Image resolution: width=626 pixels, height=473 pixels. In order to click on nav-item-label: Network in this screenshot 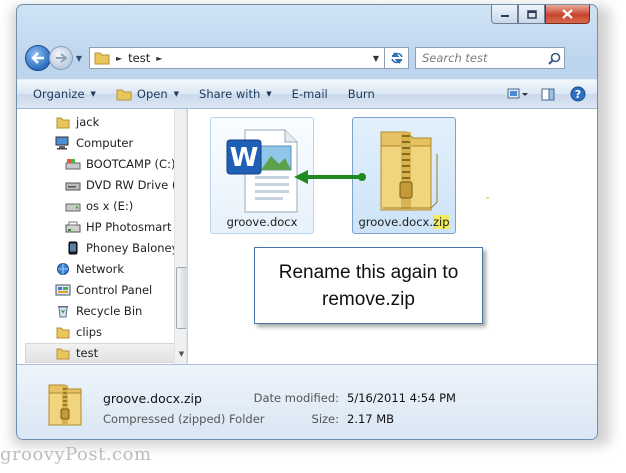, I will do `click(100, 269)`.